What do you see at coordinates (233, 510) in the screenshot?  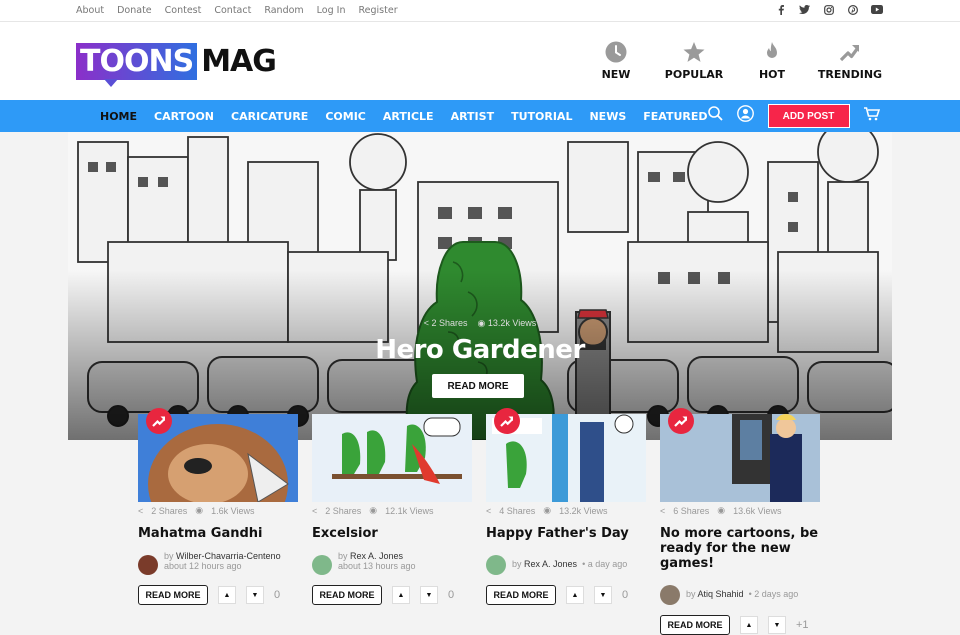 I see `post-views: 1.6k Views` at bounding box center [233, 510].